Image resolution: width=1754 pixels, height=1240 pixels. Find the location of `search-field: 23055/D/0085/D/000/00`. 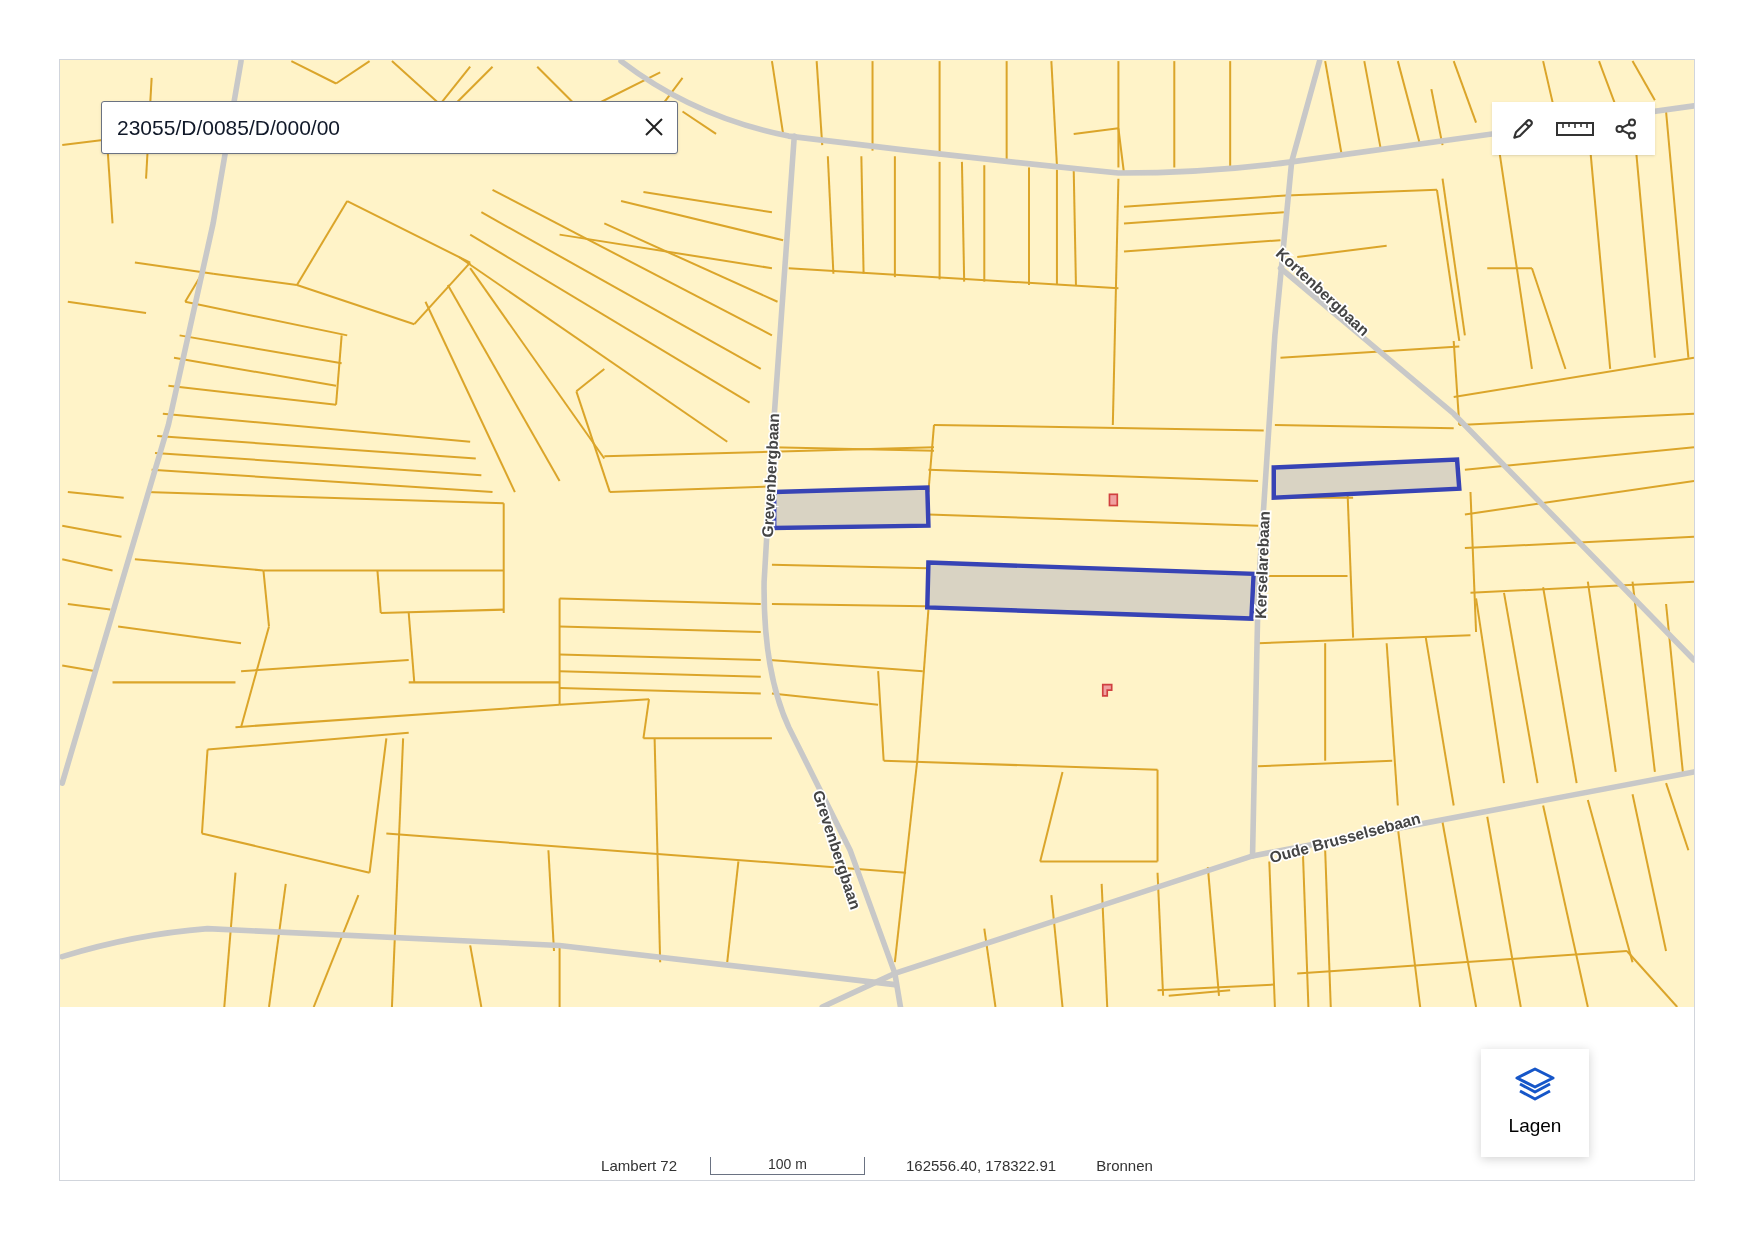

search-field: 23055/D/0085/D/000/00 is located at coordinates (389, 127).